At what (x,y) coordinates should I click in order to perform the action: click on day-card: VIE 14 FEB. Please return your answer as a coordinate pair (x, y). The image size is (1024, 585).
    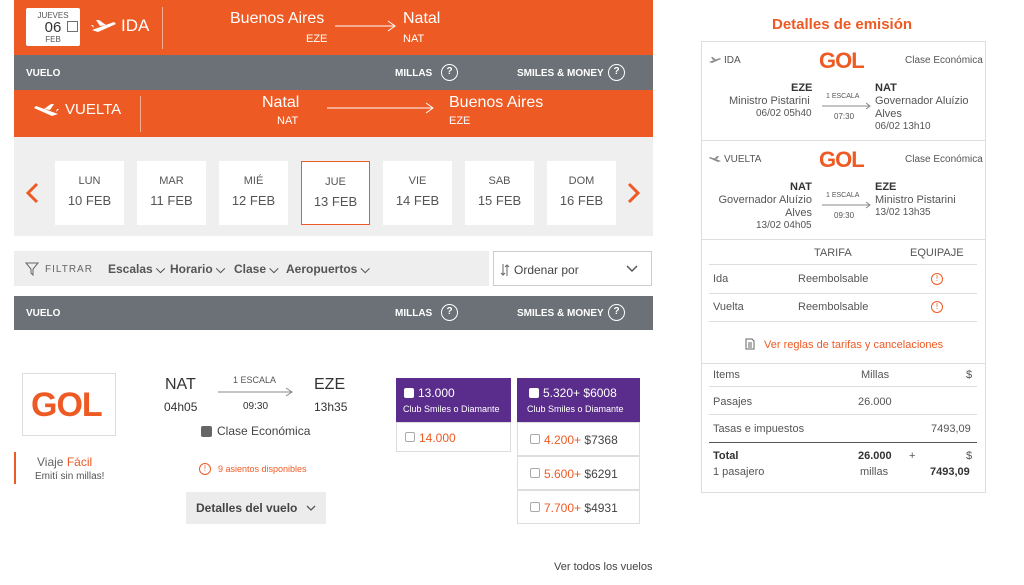
    Looking at the image, I should click on (417, 193).